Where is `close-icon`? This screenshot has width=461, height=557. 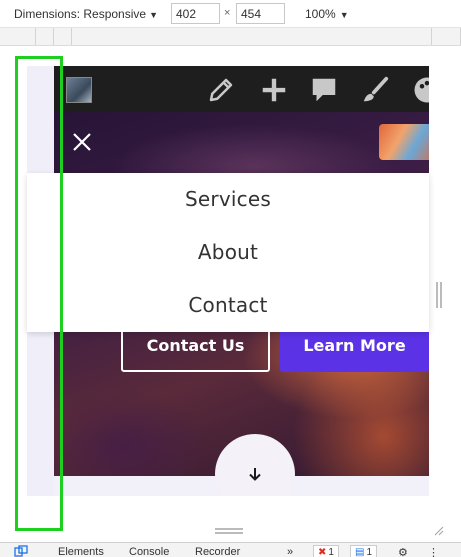 close-icon is located at coordinates (82, 142).